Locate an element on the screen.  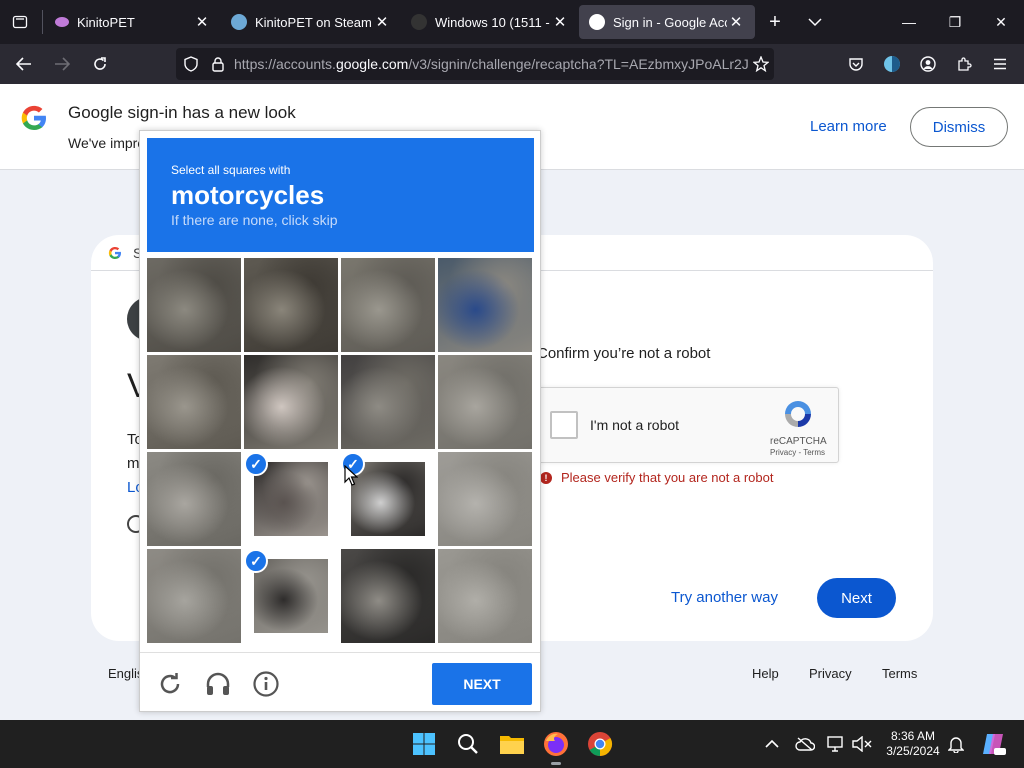
tab-separator is located at coordinates (42, 22).